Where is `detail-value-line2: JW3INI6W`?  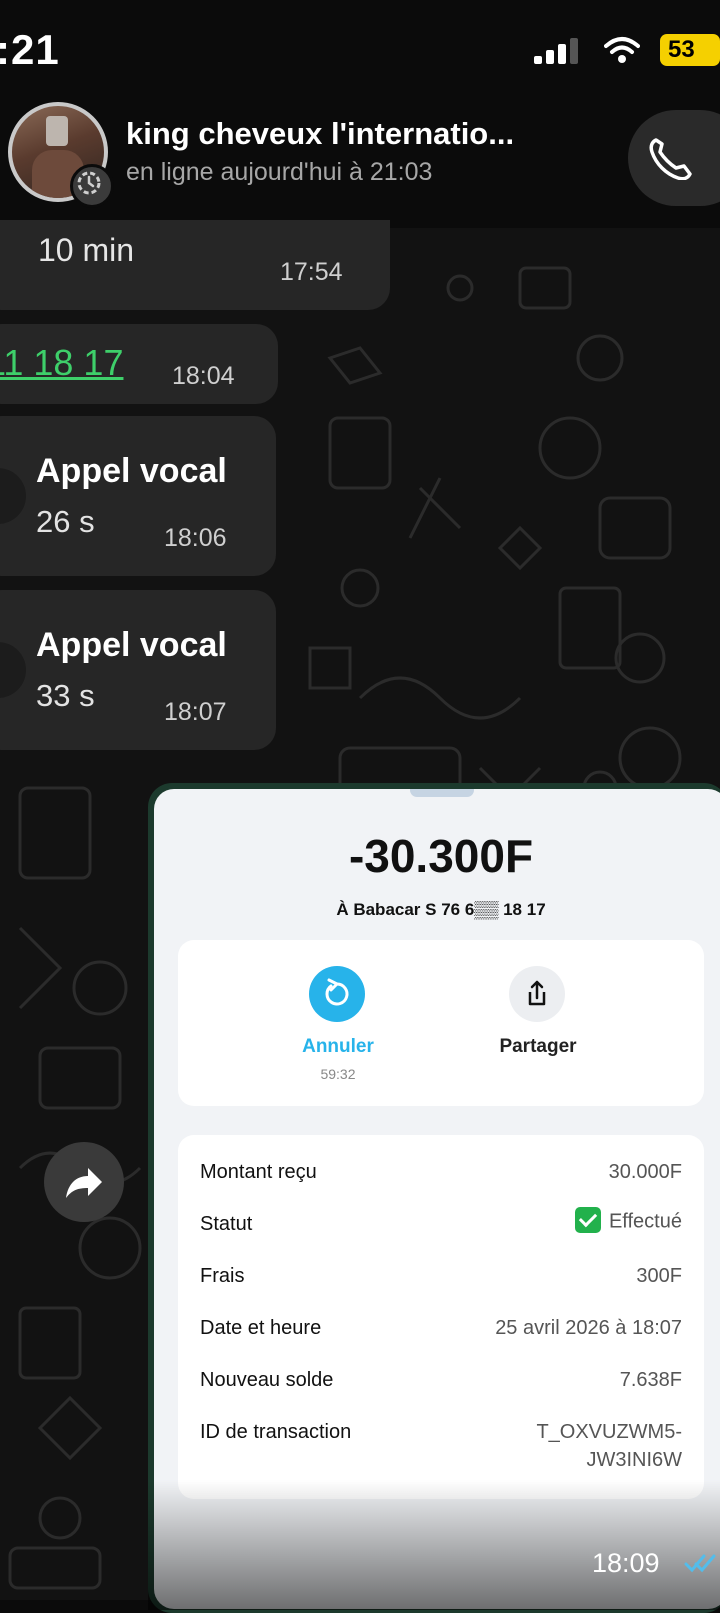
detail-value-line2: JW3INI6W is located at coordinates (634, 1460).